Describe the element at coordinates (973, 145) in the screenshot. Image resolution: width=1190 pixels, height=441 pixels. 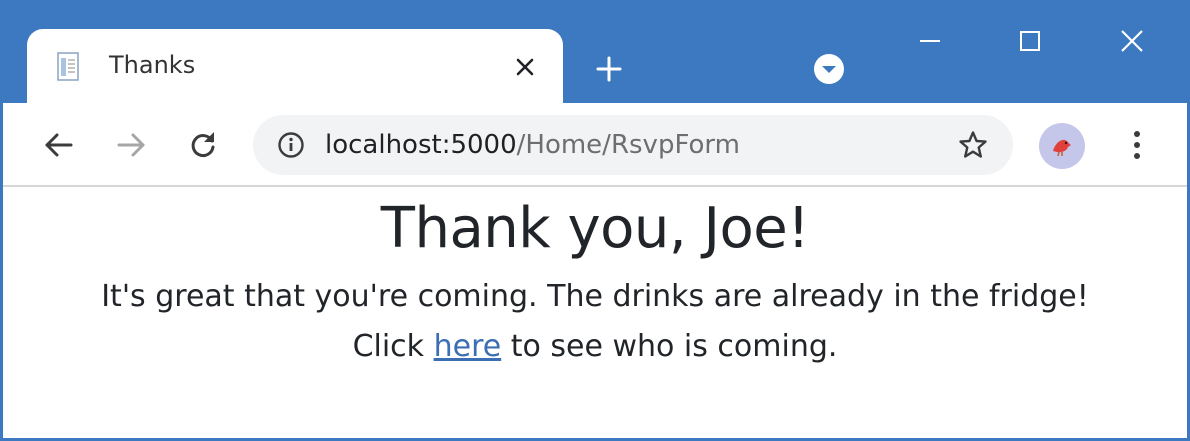
I see `star-icon` at that location.